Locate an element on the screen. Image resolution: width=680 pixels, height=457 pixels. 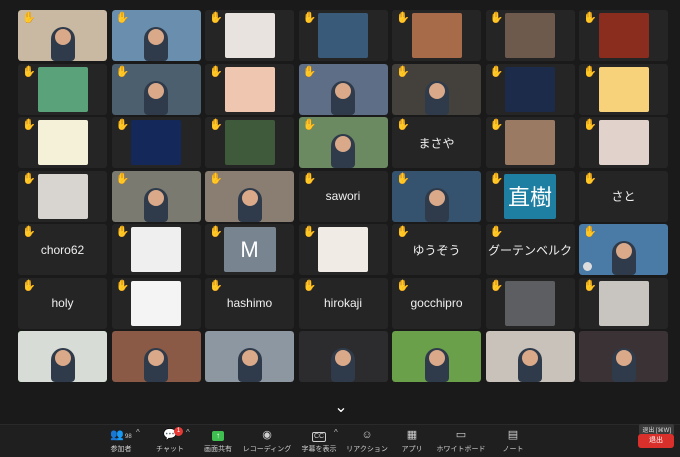
notes-icon: ▤ is located at coordinates (513, 435).